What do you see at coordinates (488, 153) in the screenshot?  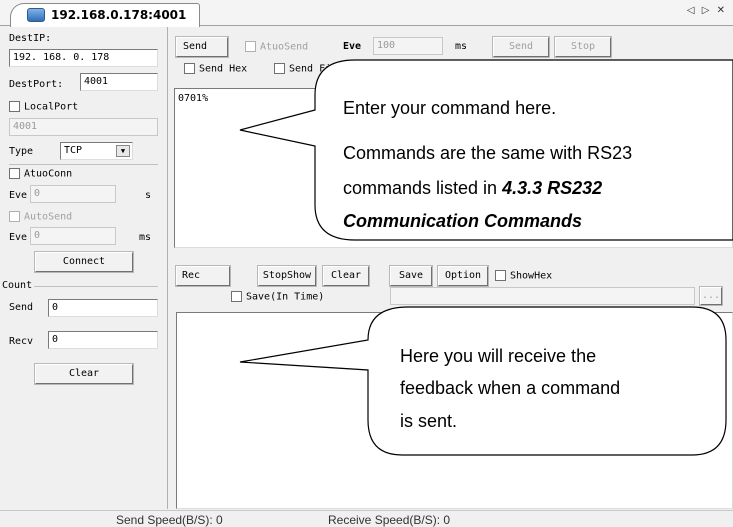 I see `send-callout-line2: Commands are the same with RS23` at bounding box center [488, 153].